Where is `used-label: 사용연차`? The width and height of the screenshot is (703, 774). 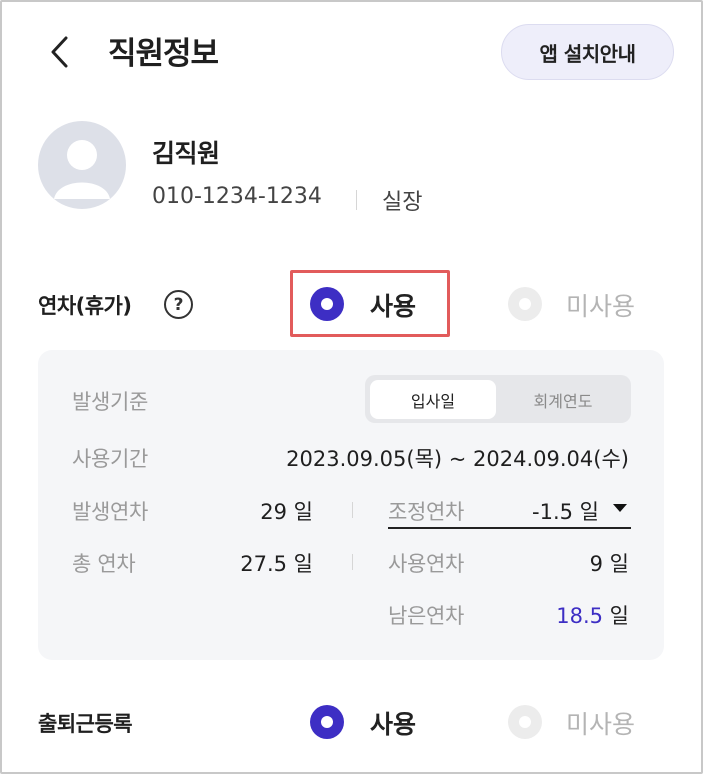
used-label: 사용연차 is located at coordinates (426, 564).